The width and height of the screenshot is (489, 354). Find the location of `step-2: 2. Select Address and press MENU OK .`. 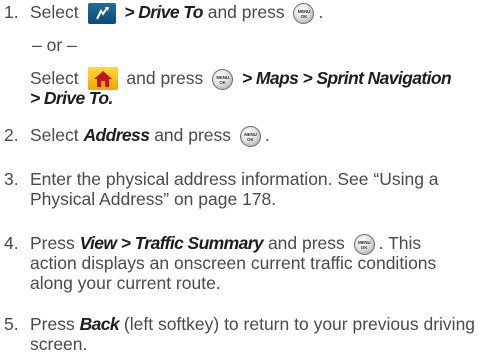

step-2: 2. Select Address and press MENU OK . is located at coordinates (245, 136).